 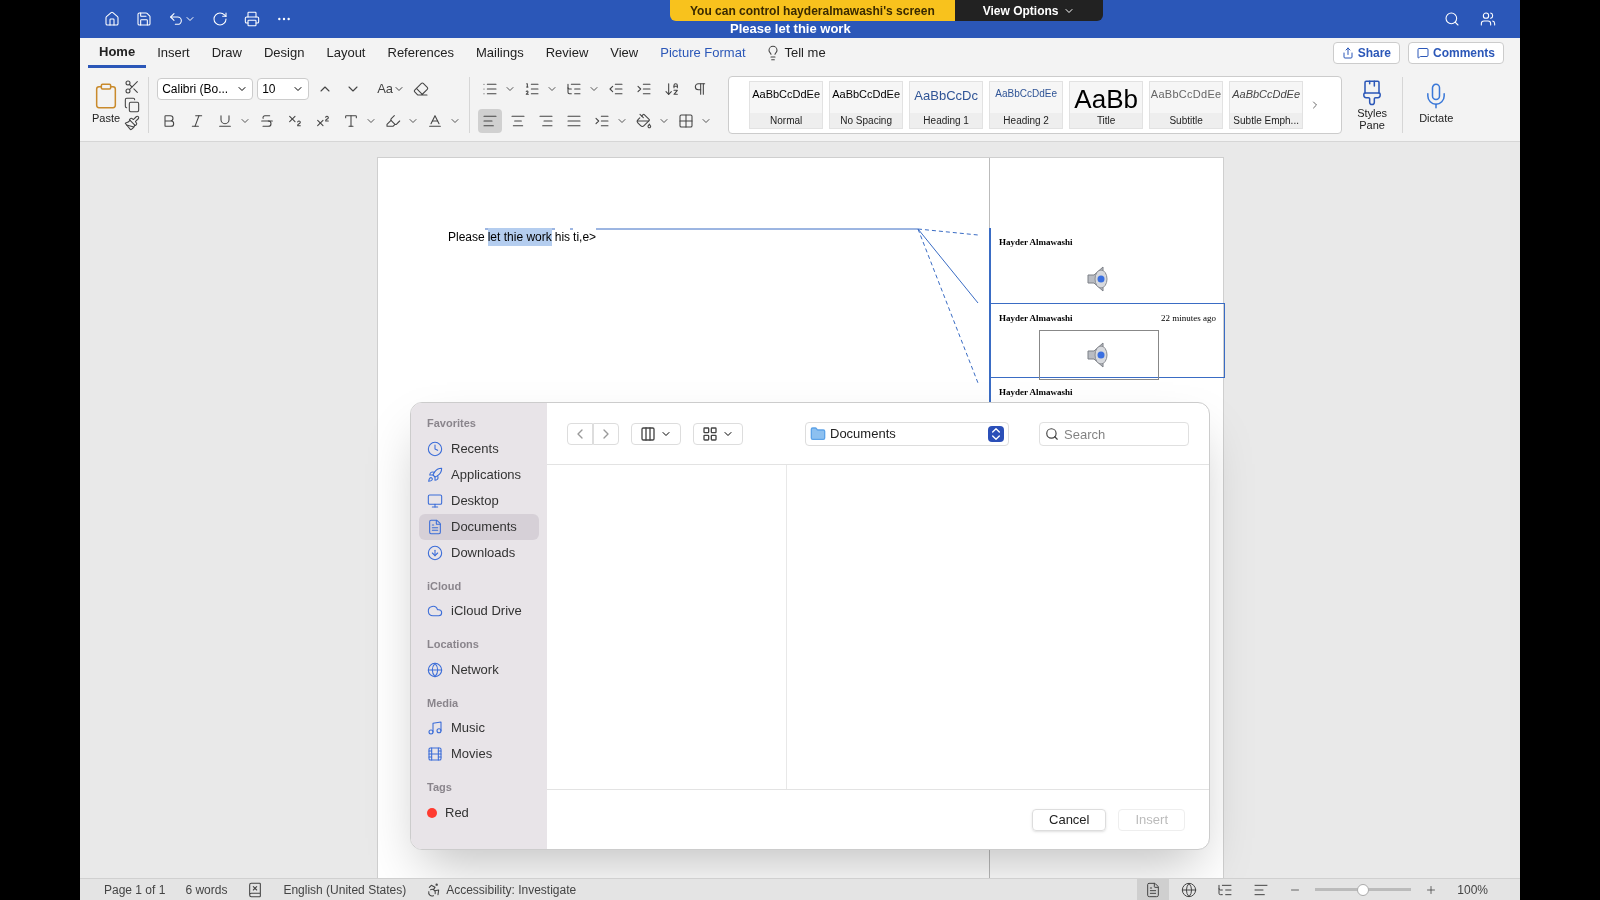 I want to click on style-preset: AaBbCcDdEe Normal, so click(x=786, y=104).